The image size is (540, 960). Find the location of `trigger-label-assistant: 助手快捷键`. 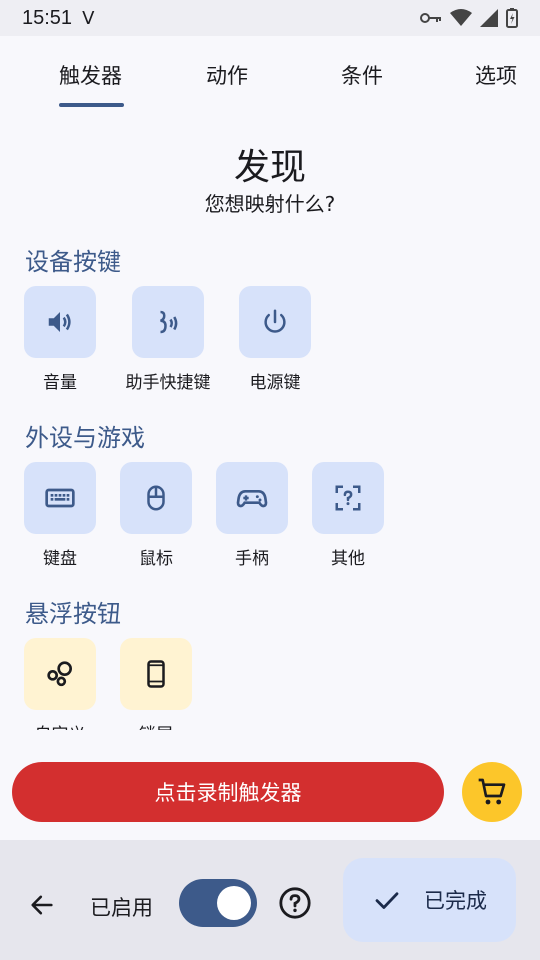

trigger-label-assistant: 助手快捷键 is located at coordinates (168, 383).